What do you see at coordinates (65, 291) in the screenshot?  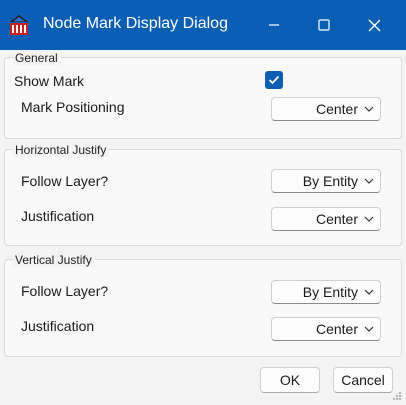 I see `vertical-follow-layer-label: Follow Layer?` at bounding box center [65, 291].